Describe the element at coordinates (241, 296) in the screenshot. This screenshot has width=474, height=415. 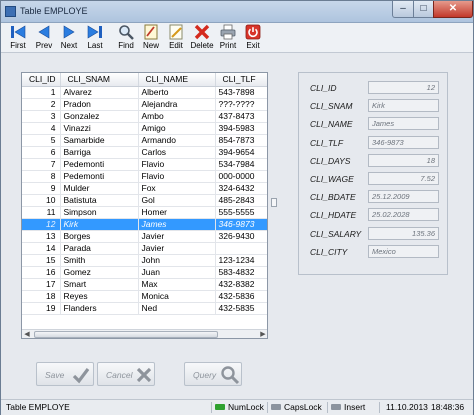
I see `cell-cli-tlf: 432-5836` at that location.